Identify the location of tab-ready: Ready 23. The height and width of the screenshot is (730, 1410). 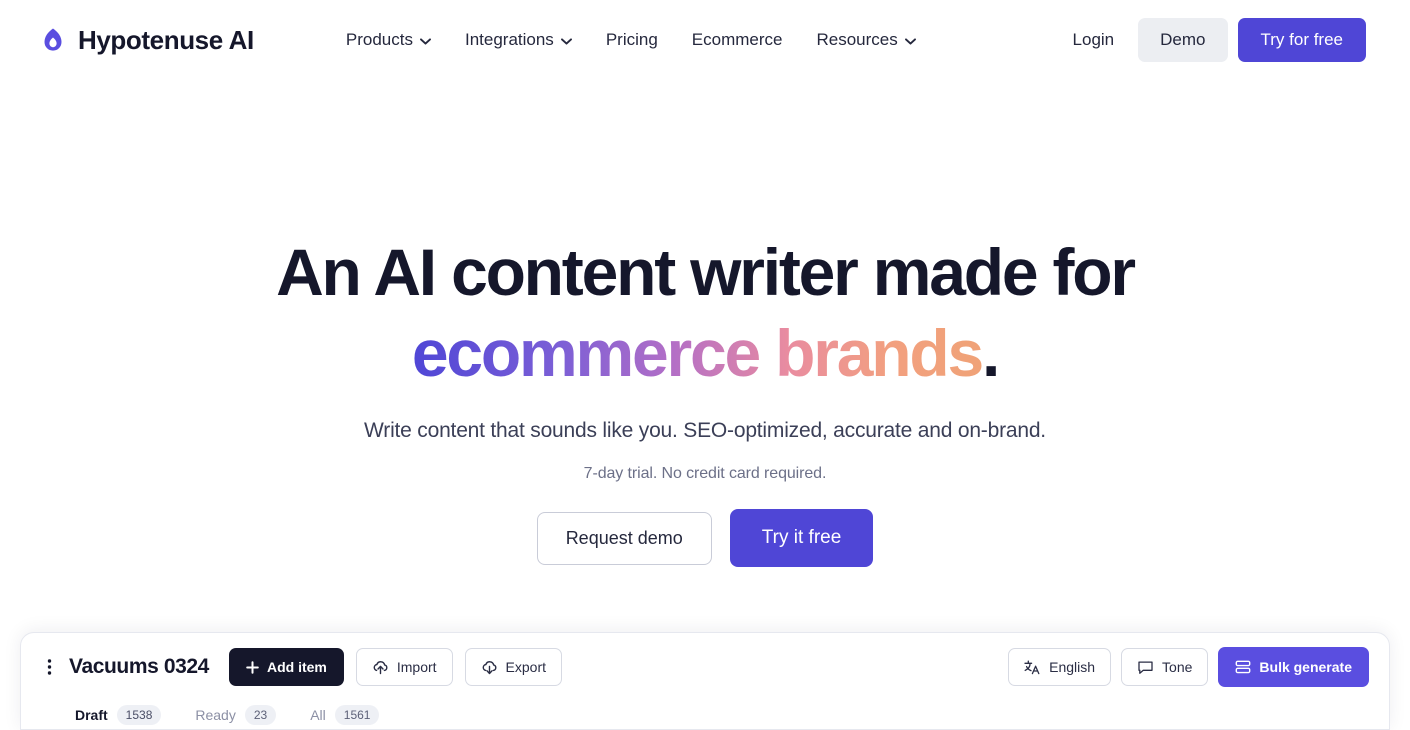
(236, 715).